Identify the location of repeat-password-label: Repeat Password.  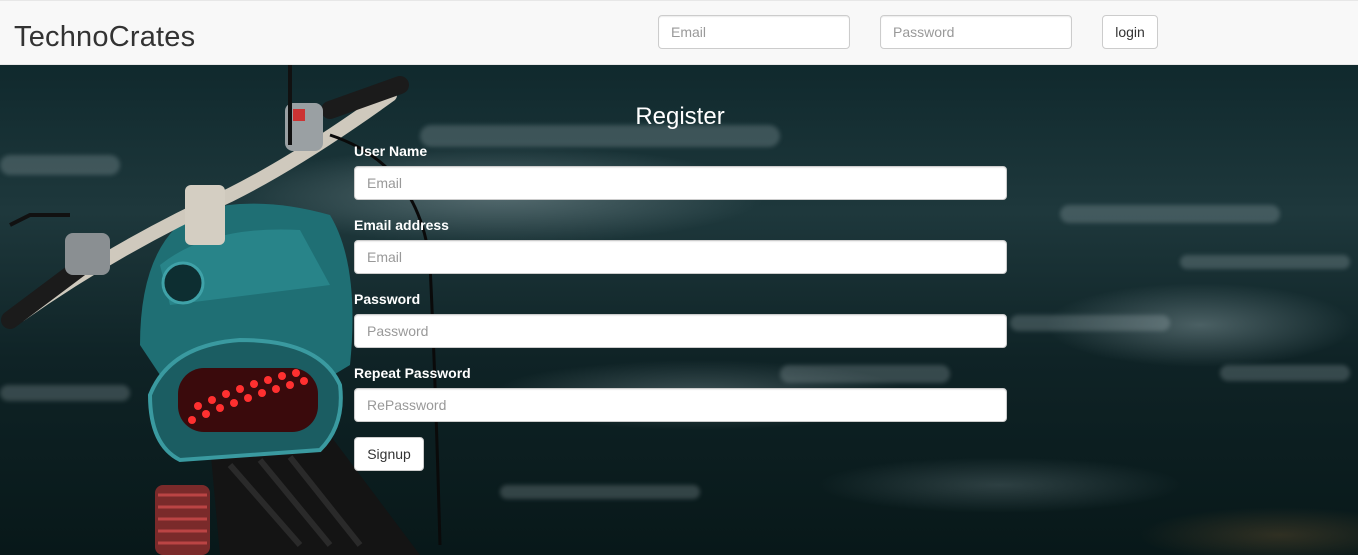
(412, 373).